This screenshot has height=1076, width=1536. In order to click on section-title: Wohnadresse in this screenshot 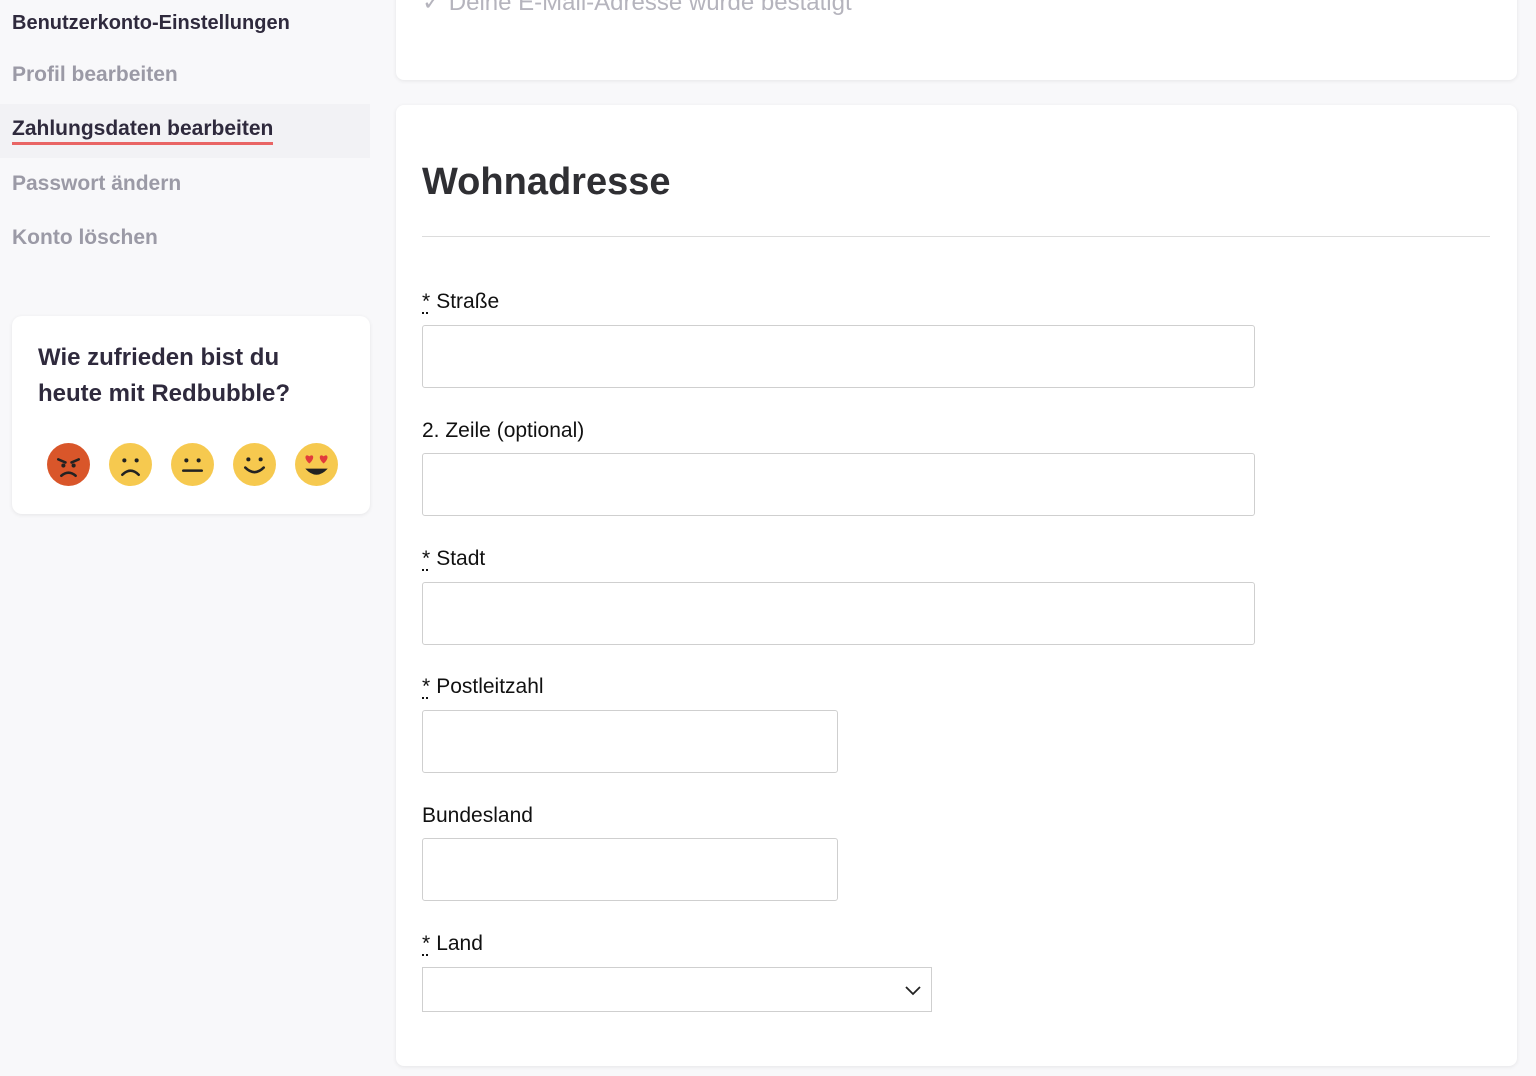, I will do `click(546, 182)`.